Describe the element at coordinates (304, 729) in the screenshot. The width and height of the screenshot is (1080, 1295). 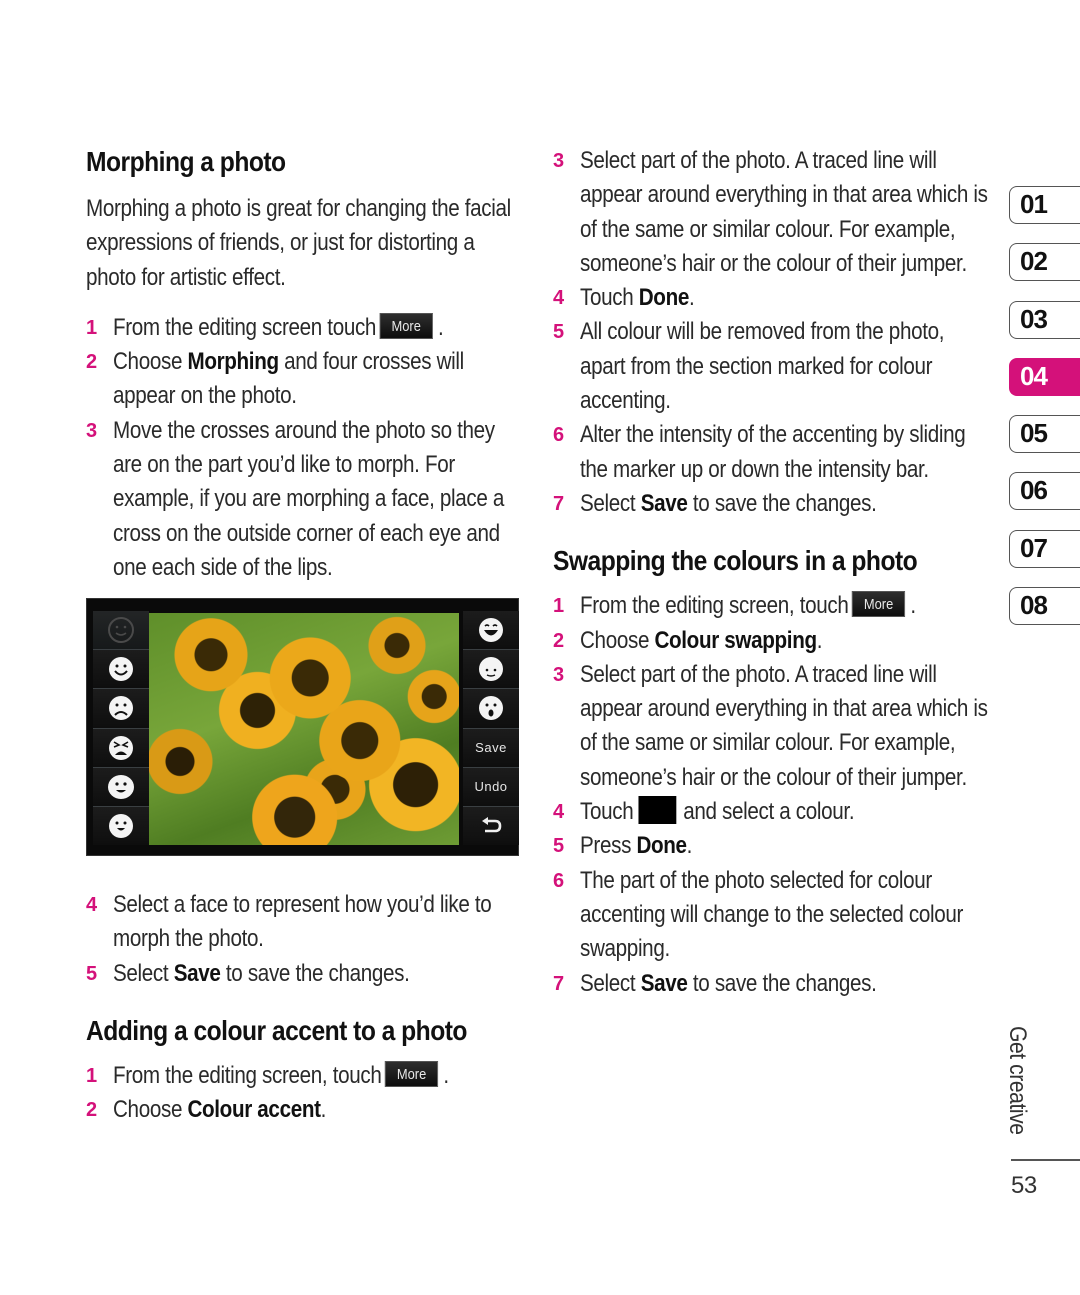
I see `sunflower-photo` at that location.